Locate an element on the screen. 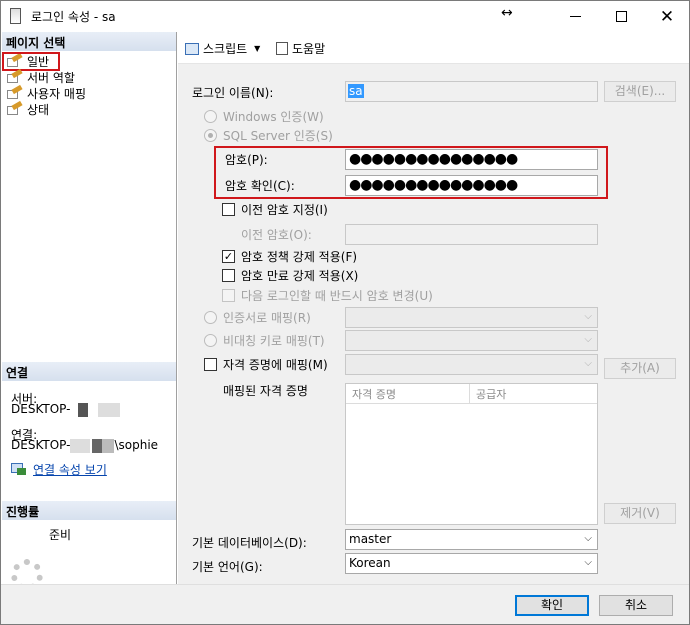 This screenshot has height=625, width=690. asym-key-label: 비대칭 키로 매핑(T) is located at coordinates (274, 341).